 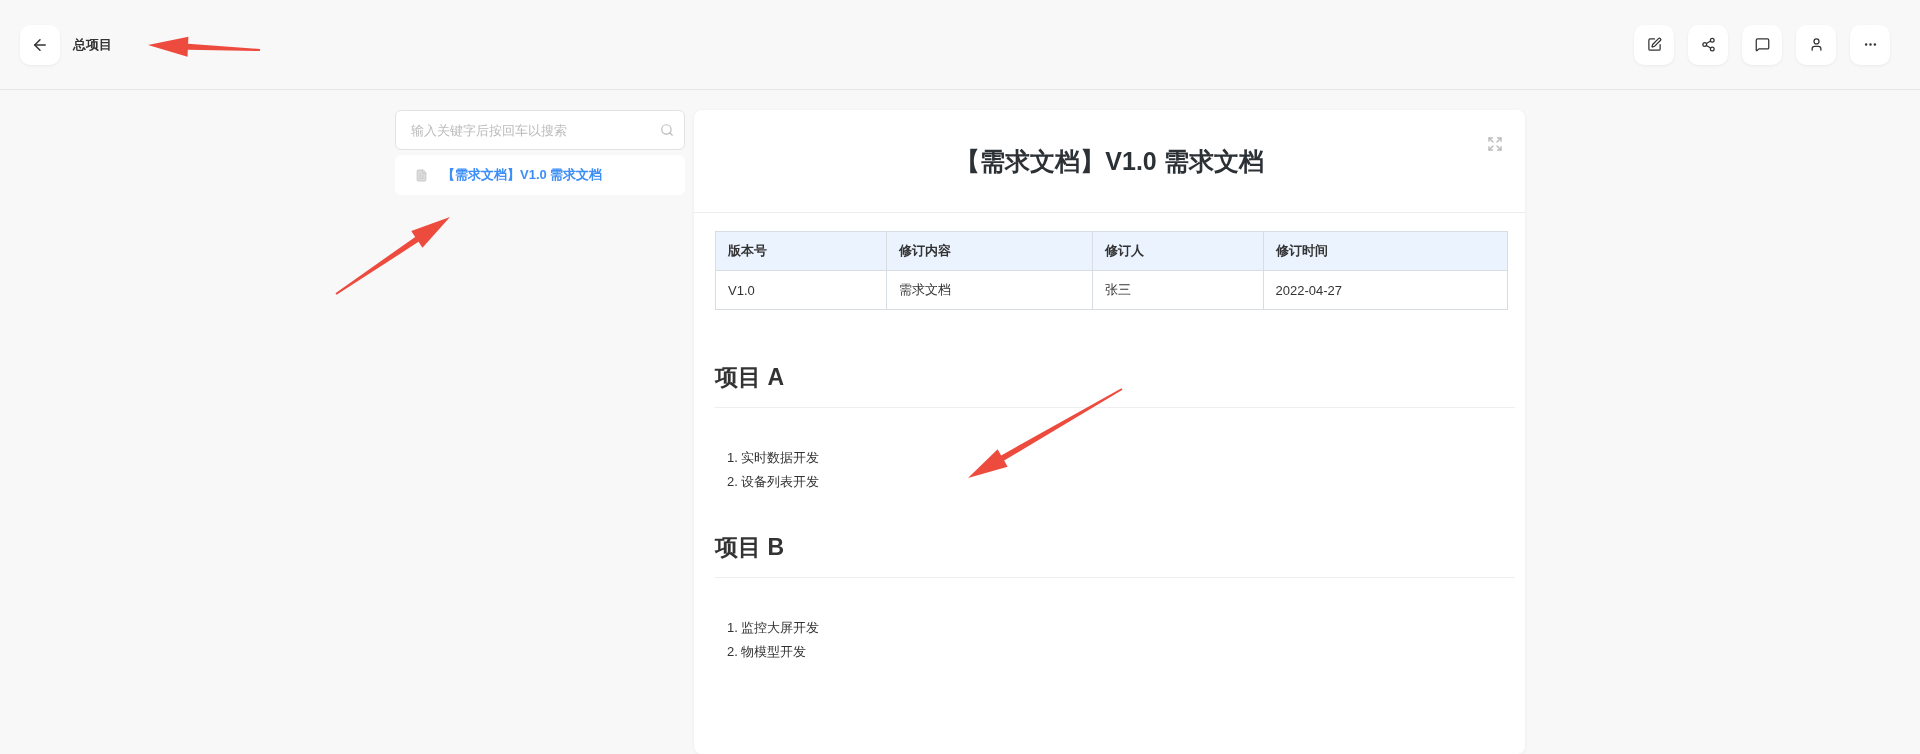 I want to click on table-cell: 2022-04-27, so click(x=1385, y=290).